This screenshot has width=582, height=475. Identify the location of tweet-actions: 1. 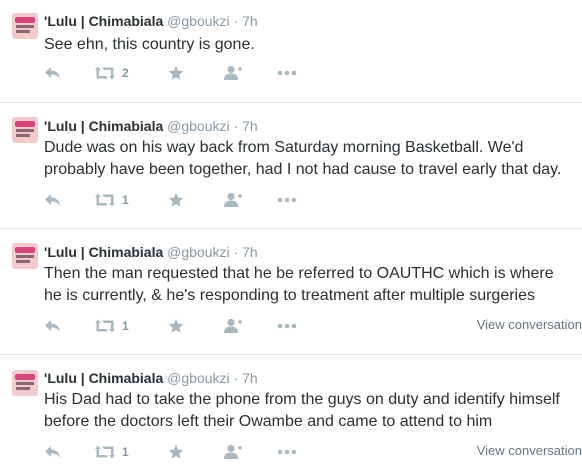
(309, 200).